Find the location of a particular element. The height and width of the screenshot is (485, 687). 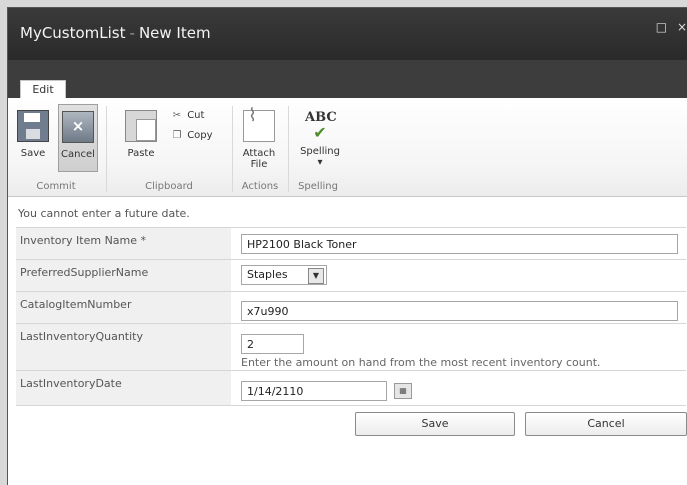

ribbon-cancel-label: Cancel is located at coordinates (78, 154).